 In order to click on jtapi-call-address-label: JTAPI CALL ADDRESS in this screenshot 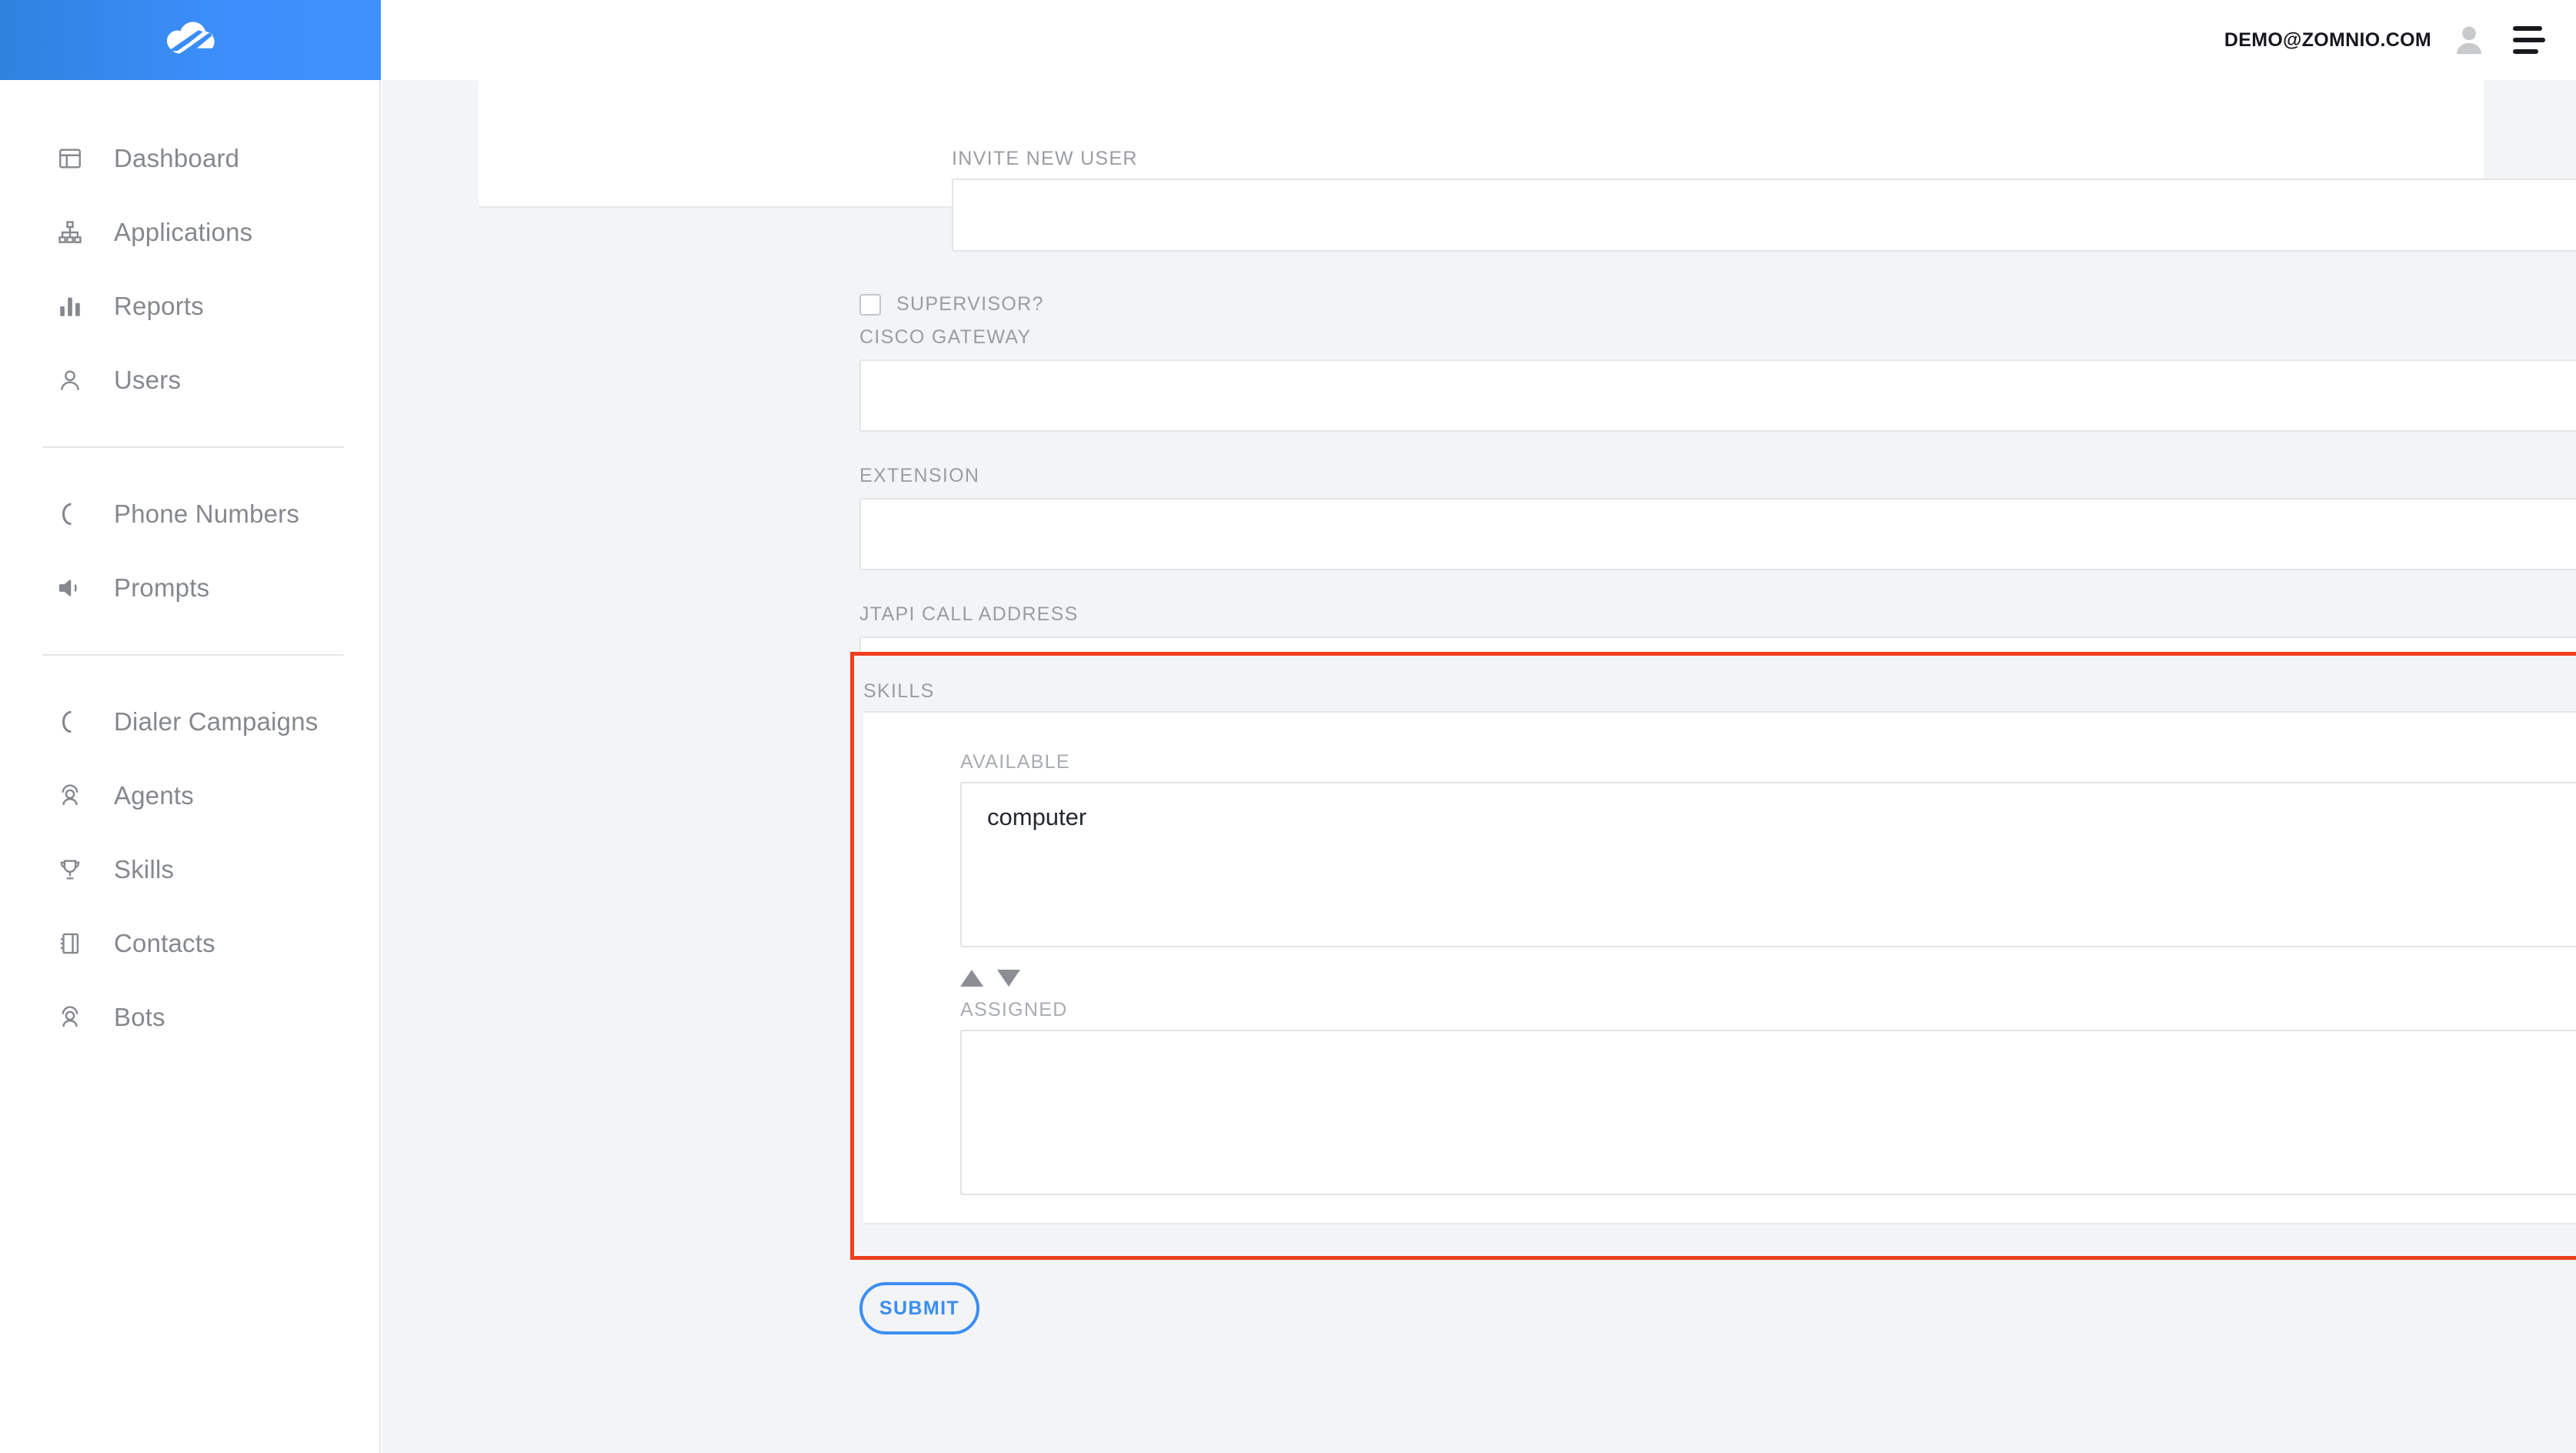, I will do `click(969, 614)`.